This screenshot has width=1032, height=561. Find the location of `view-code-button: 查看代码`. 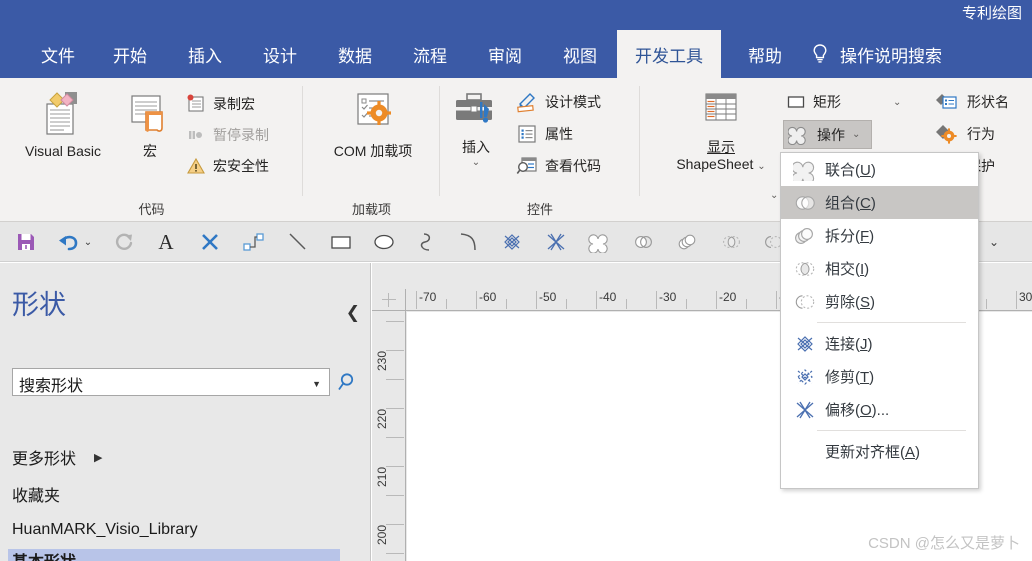

view-code-button: 查看代码 is located at coordinates (558, 166).